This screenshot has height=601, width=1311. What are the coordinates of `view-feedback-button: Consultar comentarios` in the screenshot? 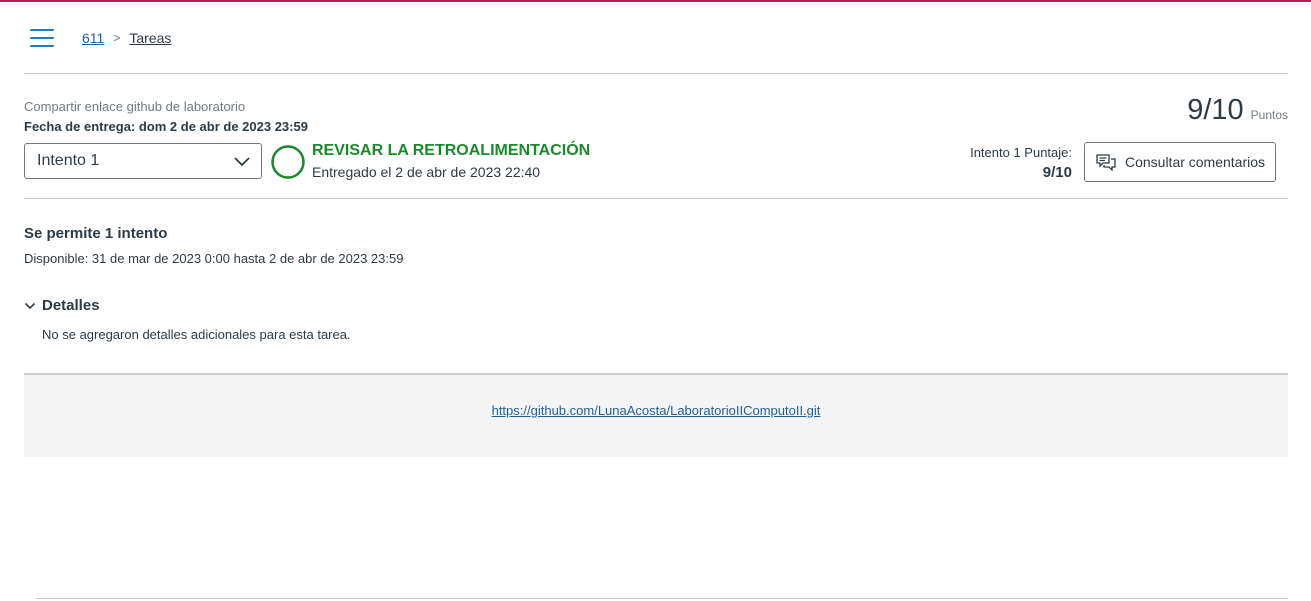 It's located at (1180, 162).